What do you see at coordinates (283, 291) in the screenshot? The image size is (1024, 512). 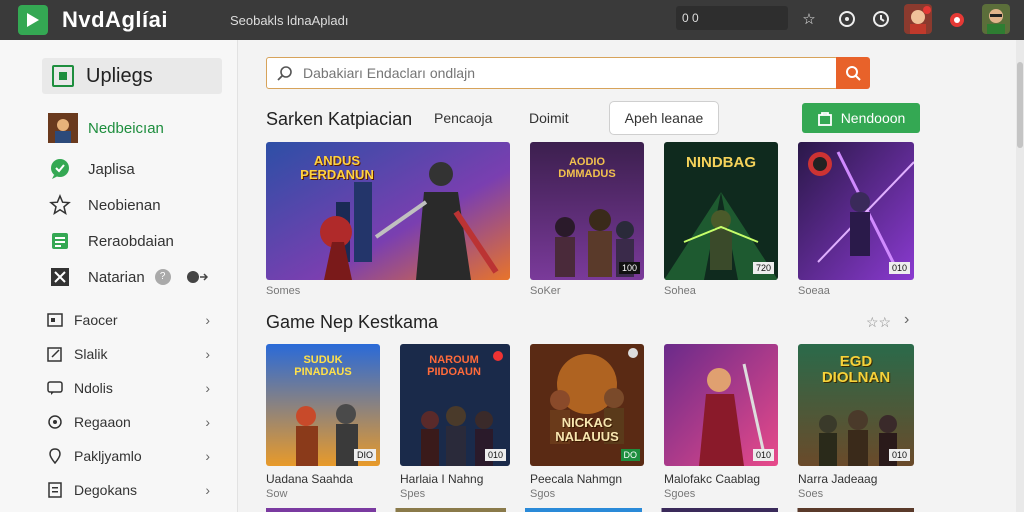 I see `tile-caption: Somes` at bounding box center [283, 291].